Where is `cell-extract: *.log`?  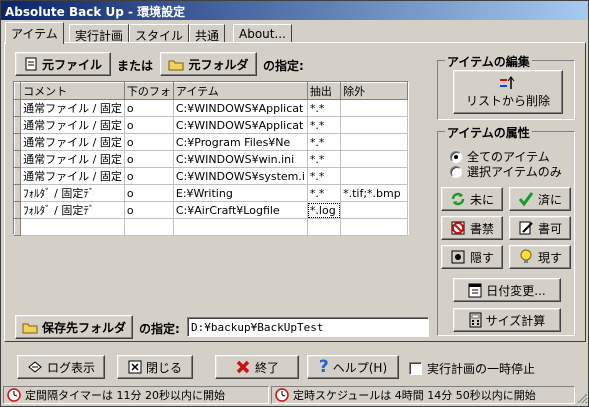
cell-extract: *.log is located at coordinates (324, 210).